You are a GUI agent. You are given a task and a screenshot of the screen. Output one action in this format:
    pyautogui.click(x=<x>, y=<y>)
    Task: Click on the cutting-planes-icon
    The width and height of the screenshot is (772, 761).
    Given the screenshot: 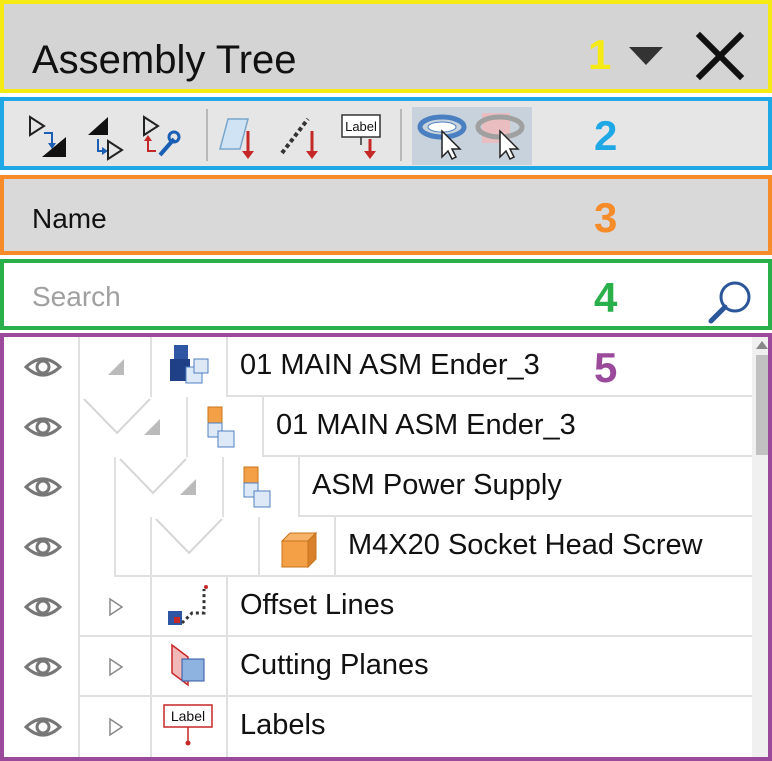 What is the action you would take?
    pyautogui.click(x=188, y=665)
    